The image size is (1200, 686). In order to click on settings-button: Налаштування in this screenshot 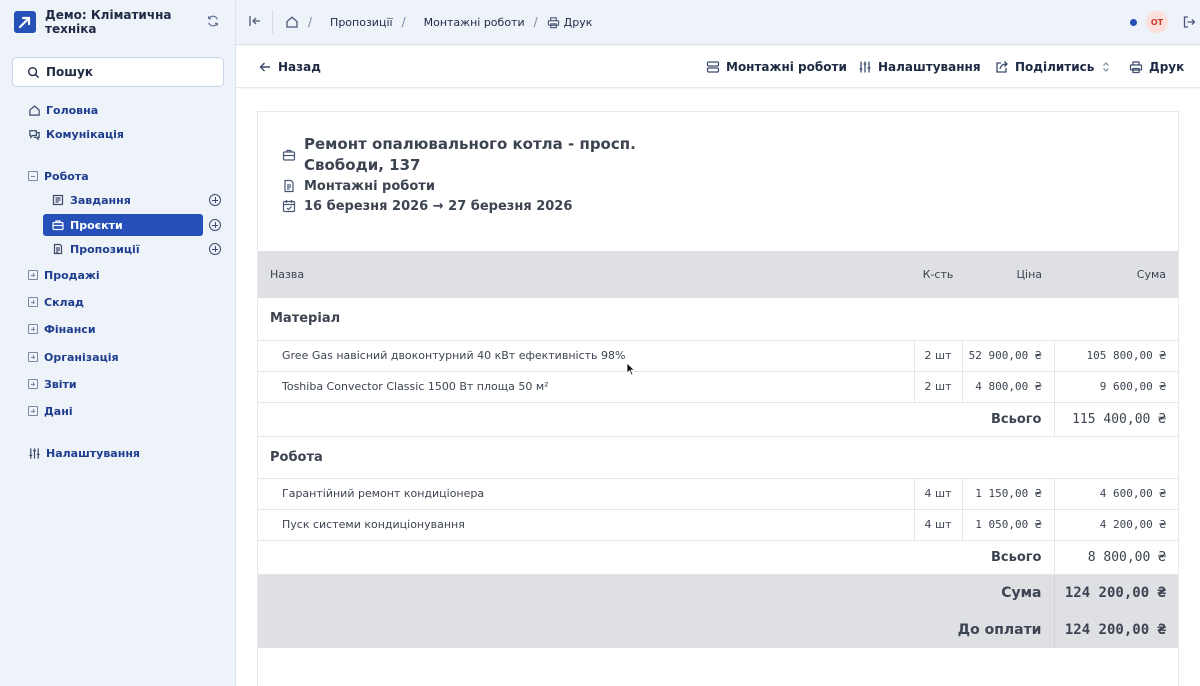, I will do `click(919, 67)`.